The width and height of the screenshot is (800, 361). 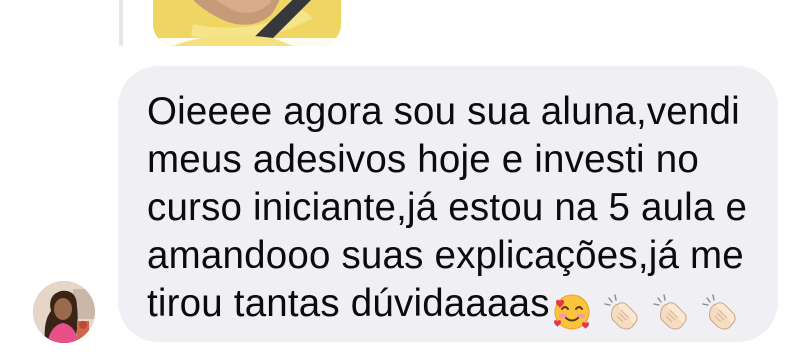 I want to click on user-avatar-icon, so click(x=64, y=312).